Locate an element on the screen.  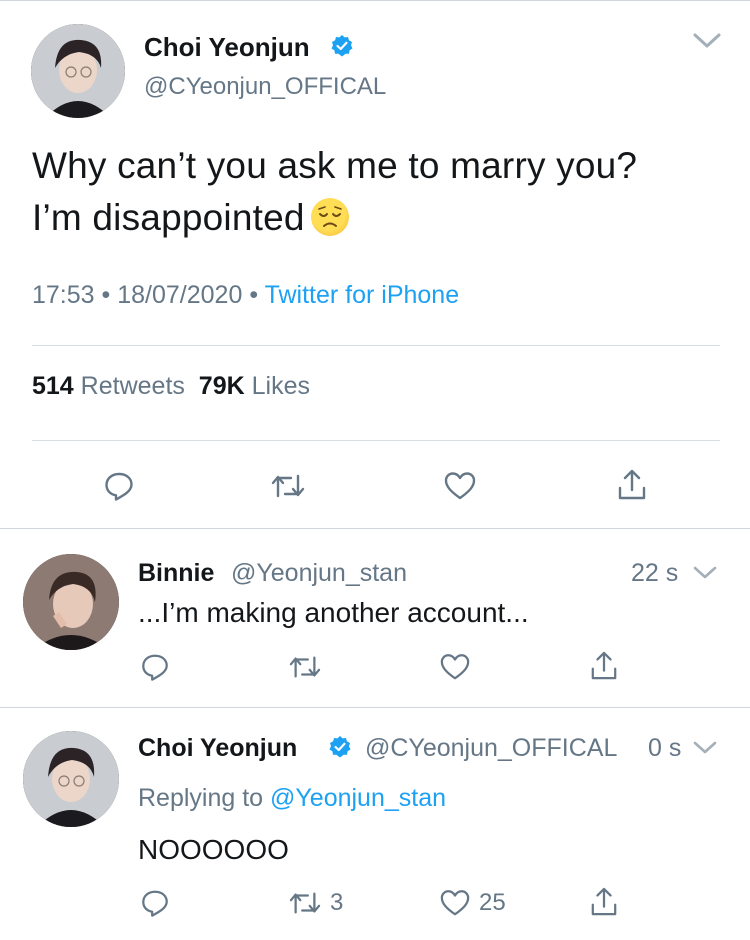
reply2-retweet-button: 3 is located at coordinates (315, 903).